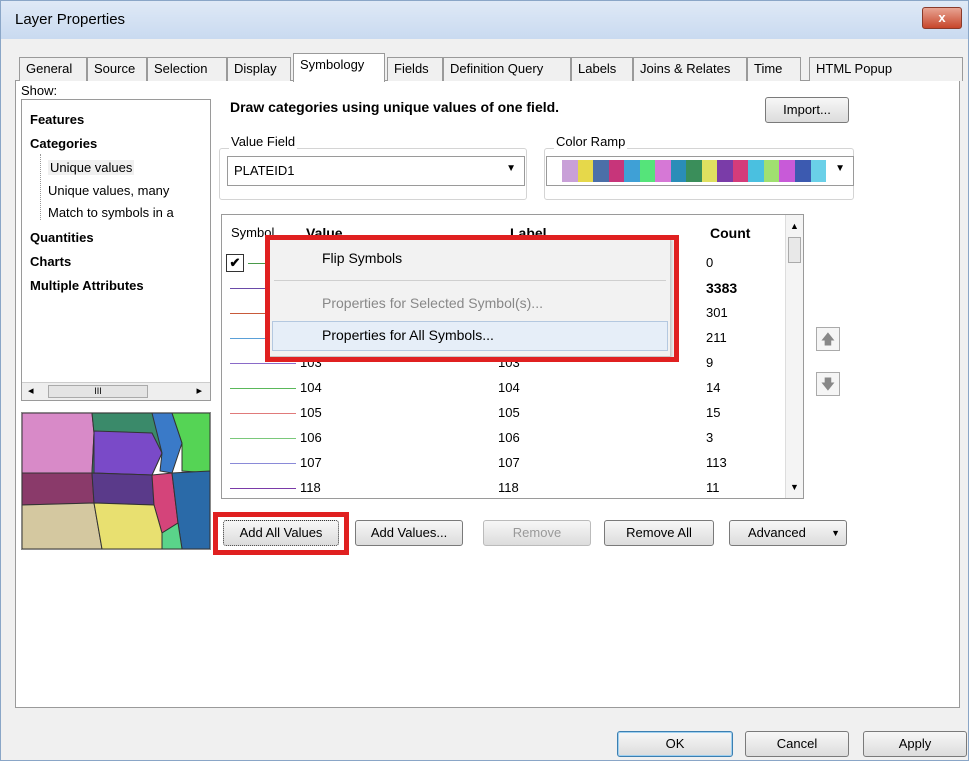 This screenshot has width=969, height=761. I want to click on table-row: 118 118 11, so click(502, 487).